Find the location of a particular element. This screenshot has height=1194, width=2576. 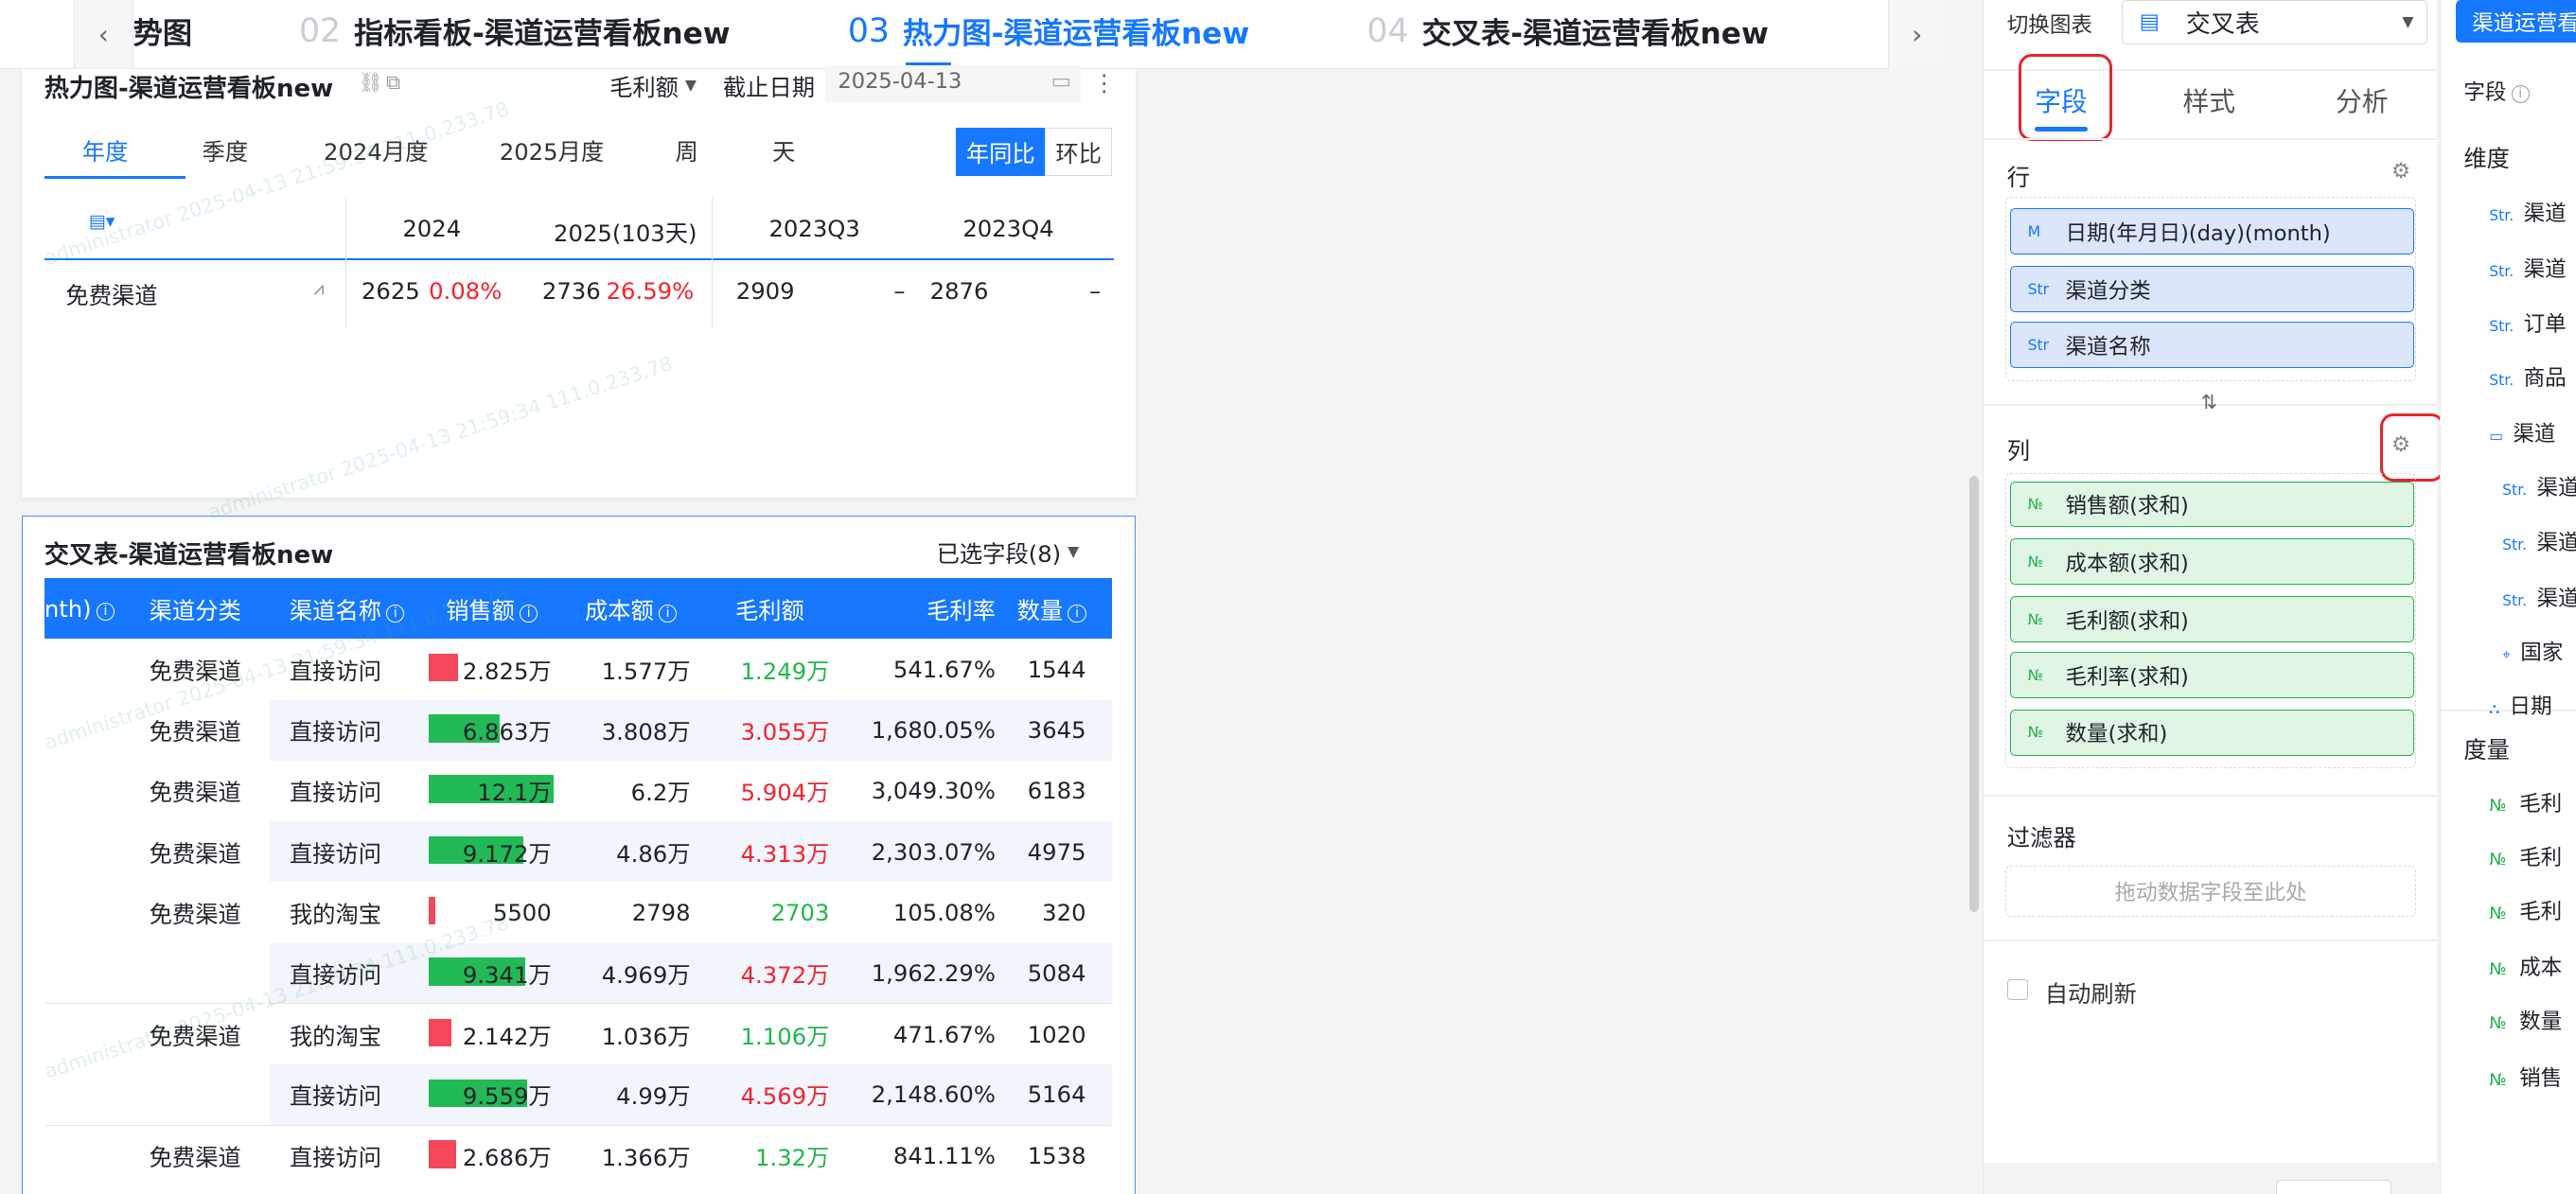

footer-button is located at coordinates (2333, 1186).